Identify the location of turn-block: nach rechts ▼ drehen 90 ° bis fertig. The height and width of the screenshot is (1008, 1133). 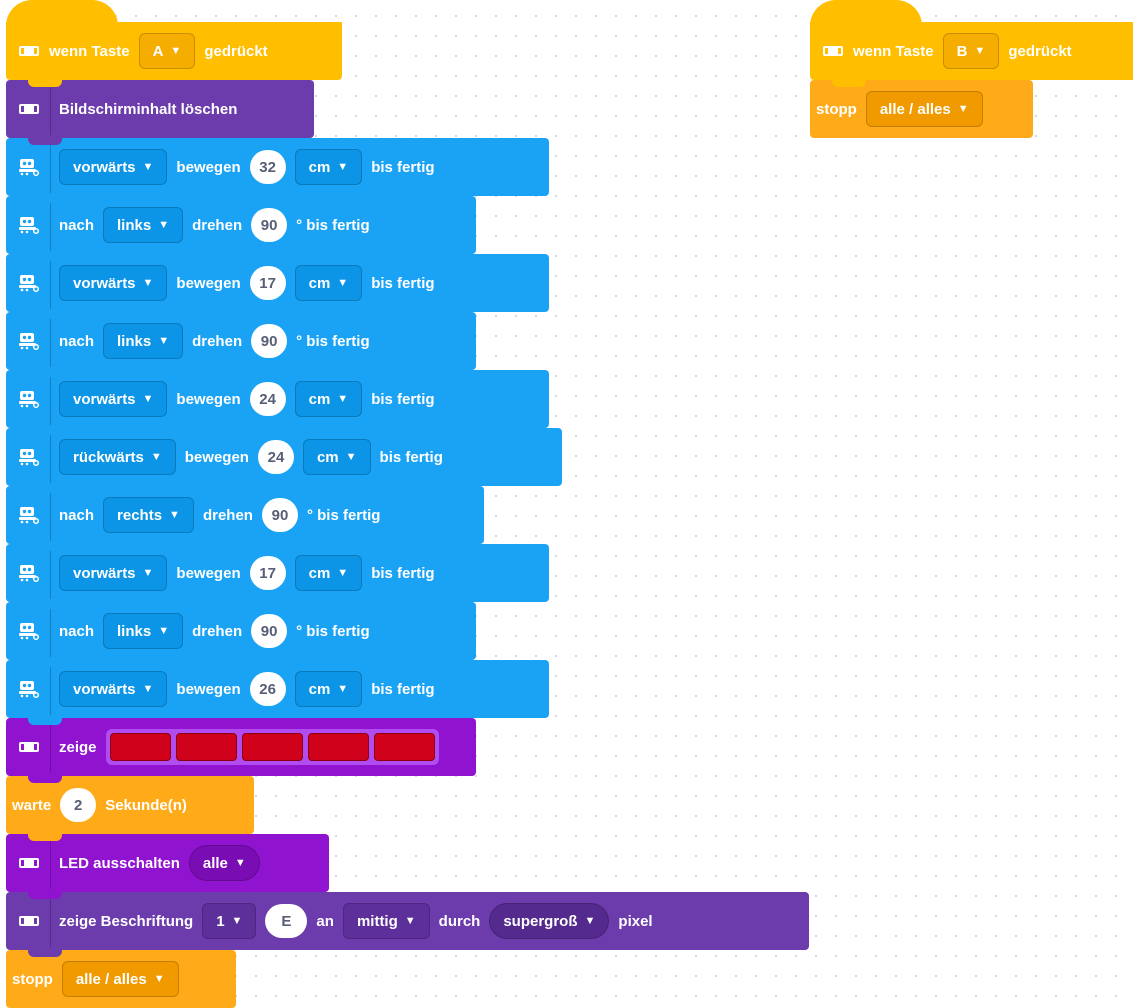
(245, 518).